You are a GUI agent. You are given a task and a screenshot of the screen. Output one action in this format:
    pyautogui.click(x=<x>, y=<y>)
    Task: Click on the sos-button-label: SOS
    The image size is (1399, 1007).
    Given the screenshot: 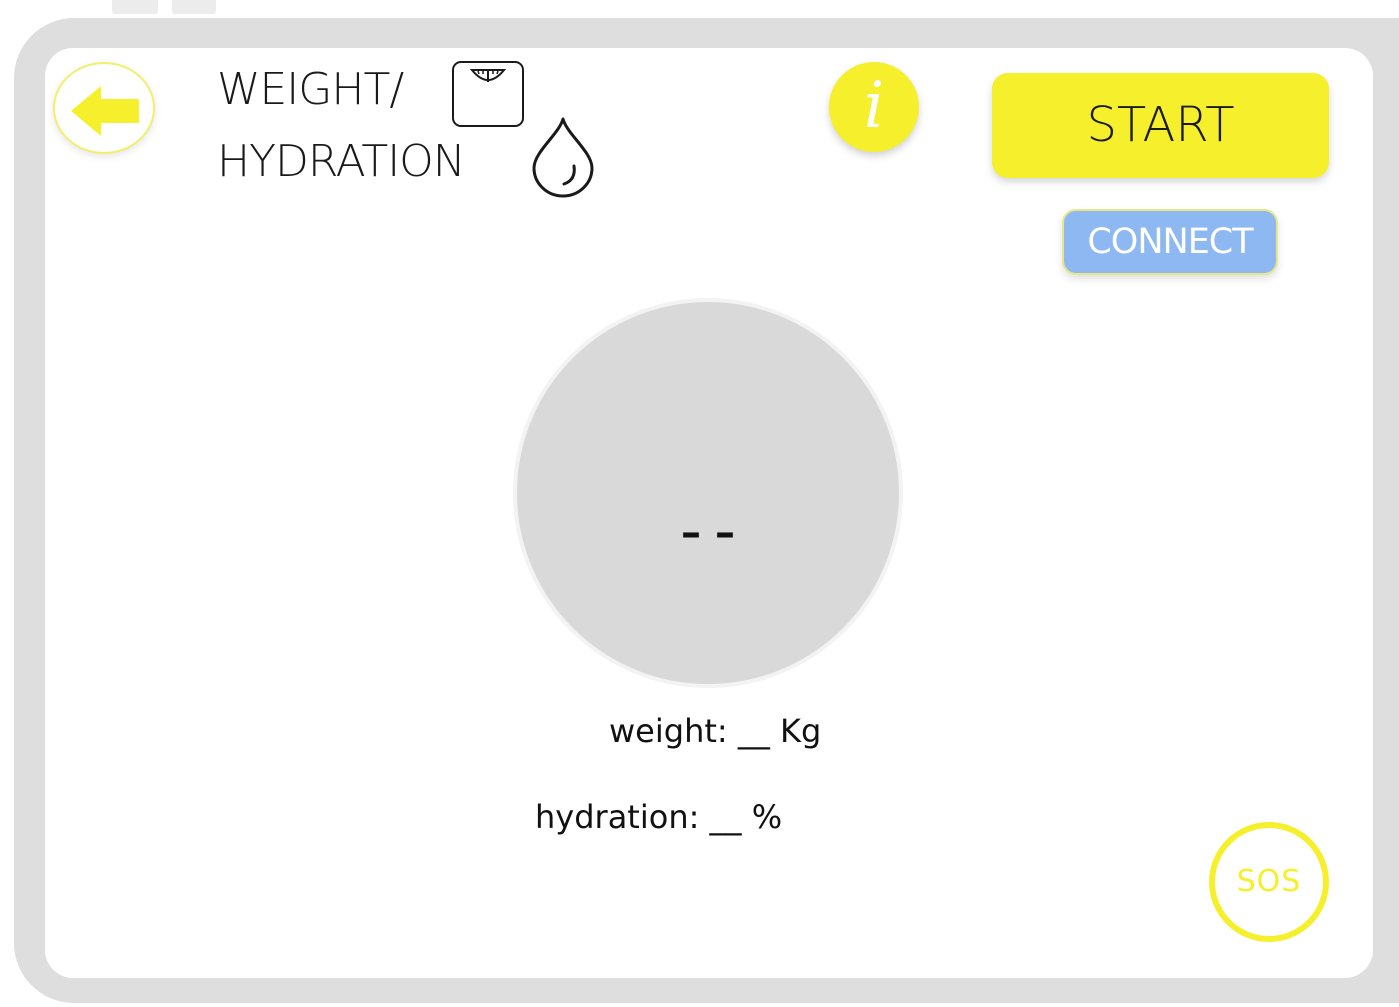 What is the action you would take?
    pyautogui.click(x=1269, y=881)
    